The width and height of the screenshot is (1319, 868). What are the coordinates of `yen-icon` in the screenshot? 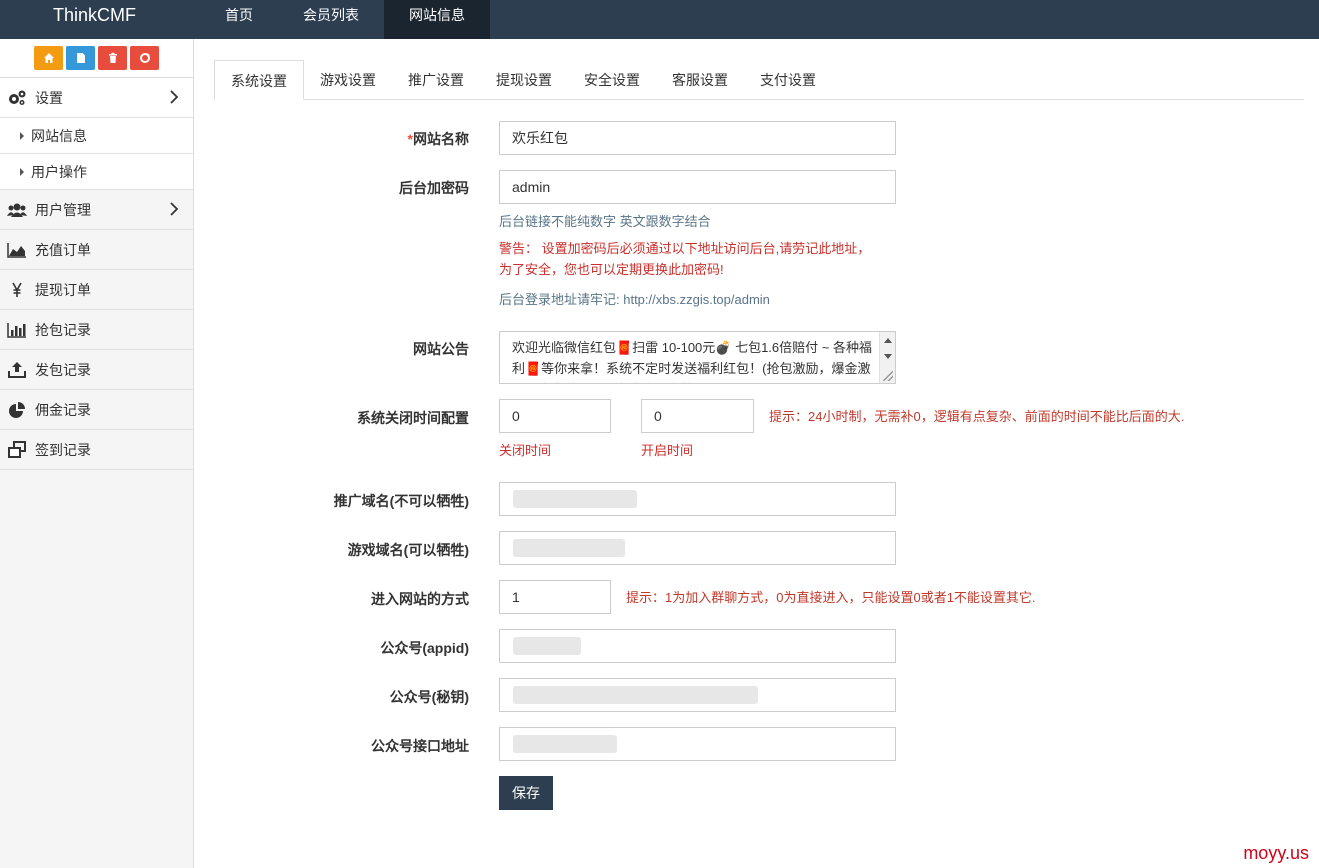 It's located at (17, 290).